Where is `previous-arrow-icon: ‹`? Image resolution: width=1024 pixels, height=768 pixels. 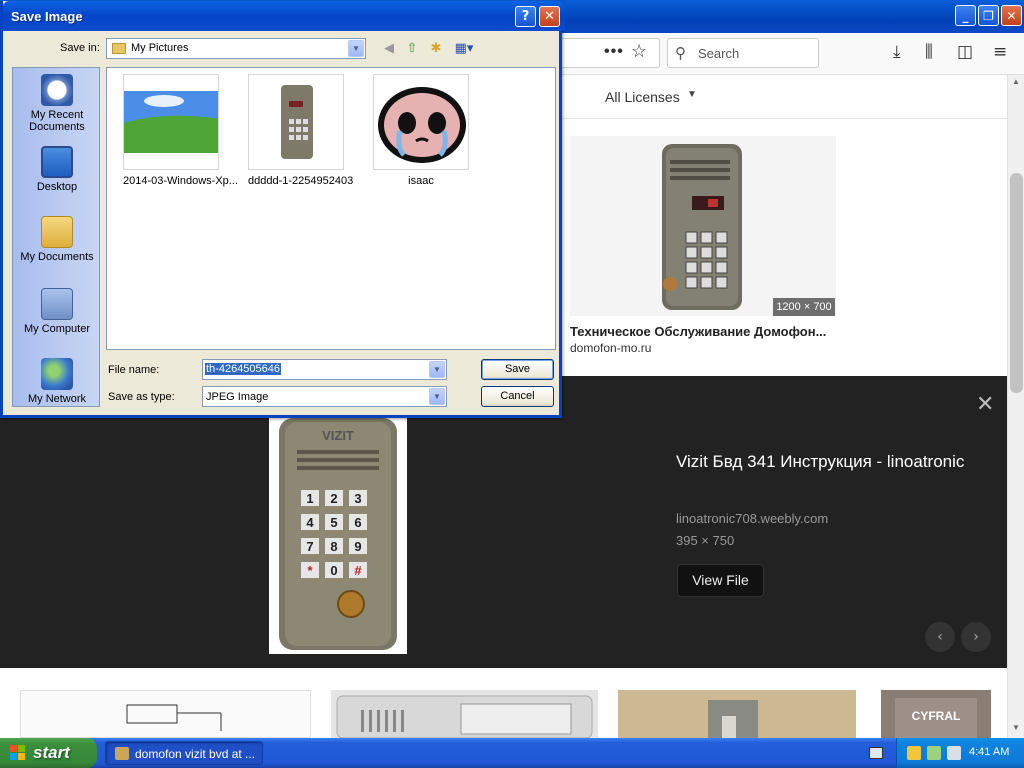 previous-arrow-icon: ‹ is located at coordinates (940, 637).